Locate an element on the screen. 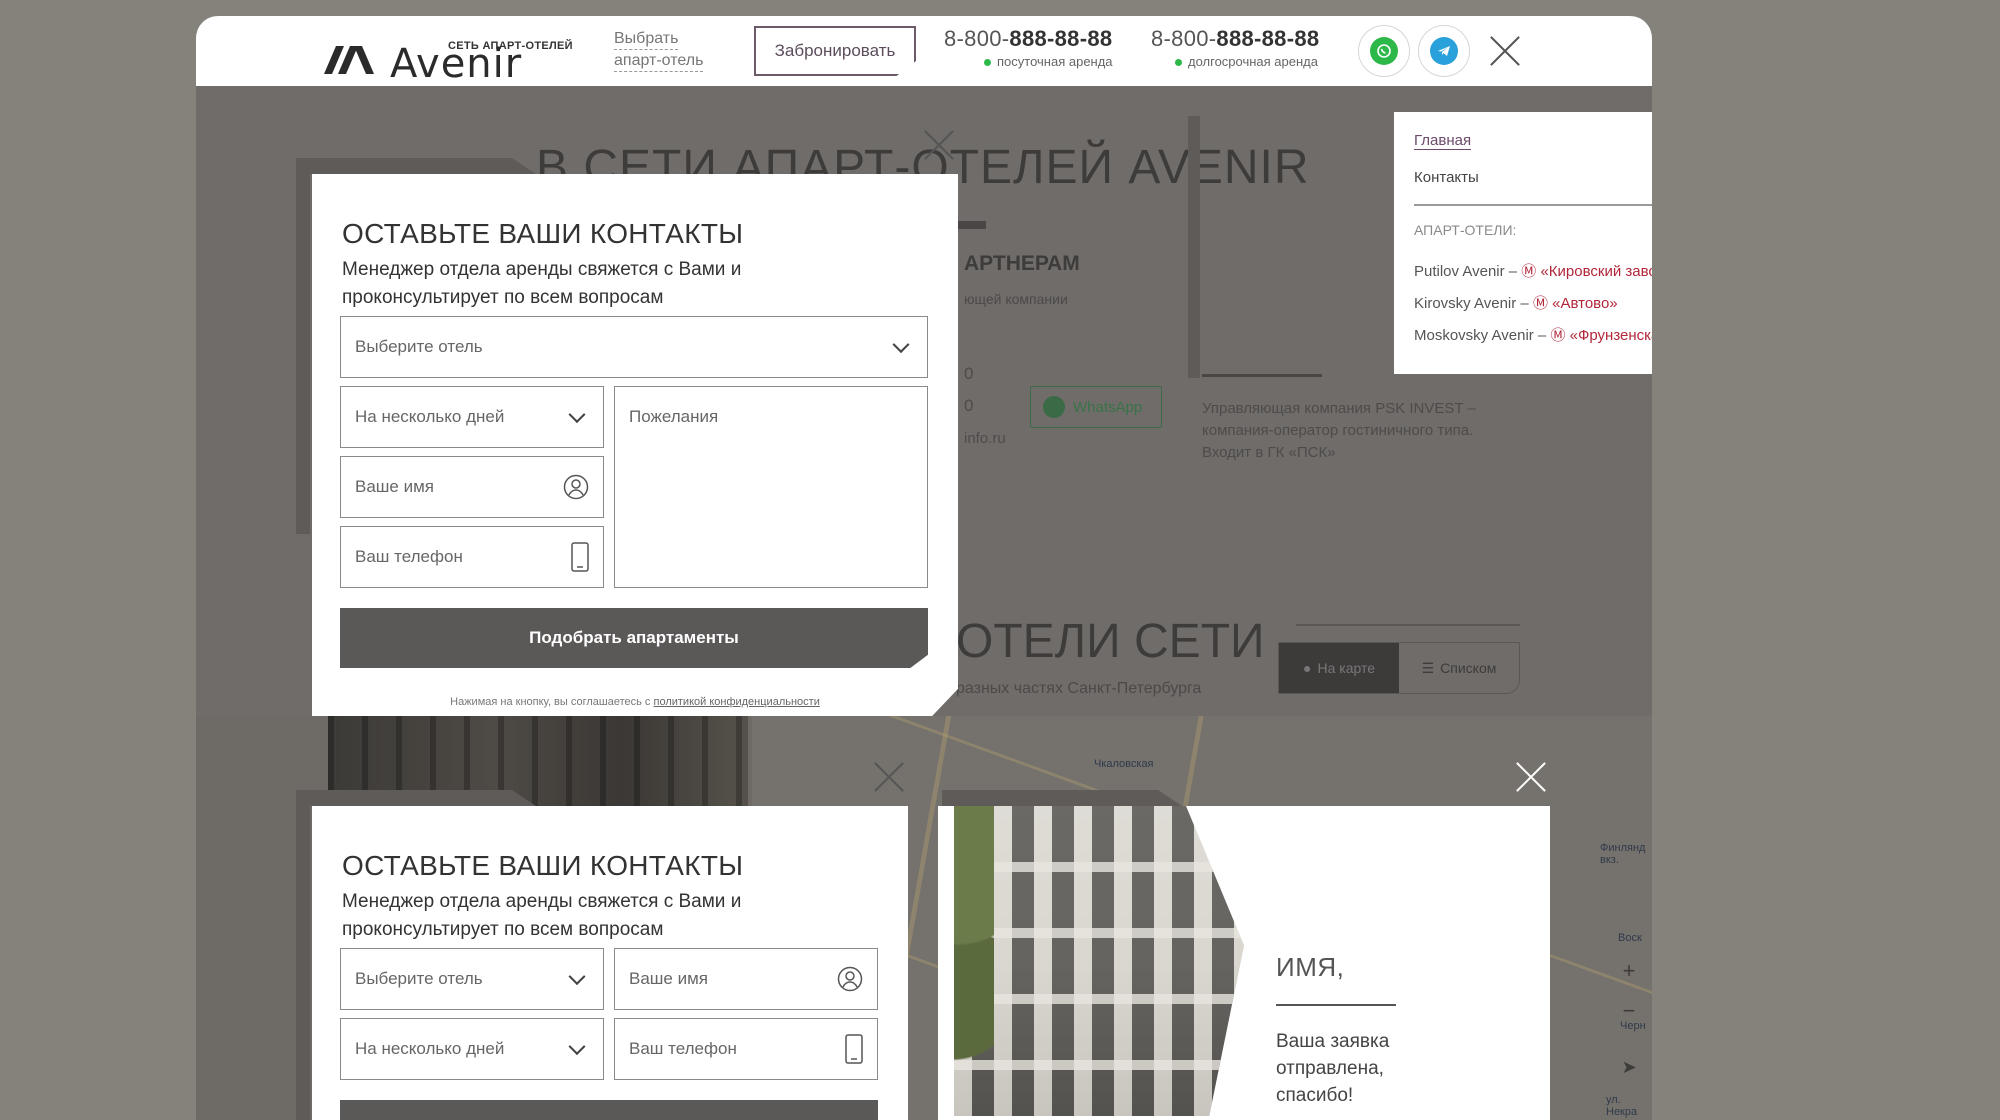  nav-item-contacts: Контакты is located at coordinates (1446, 177).